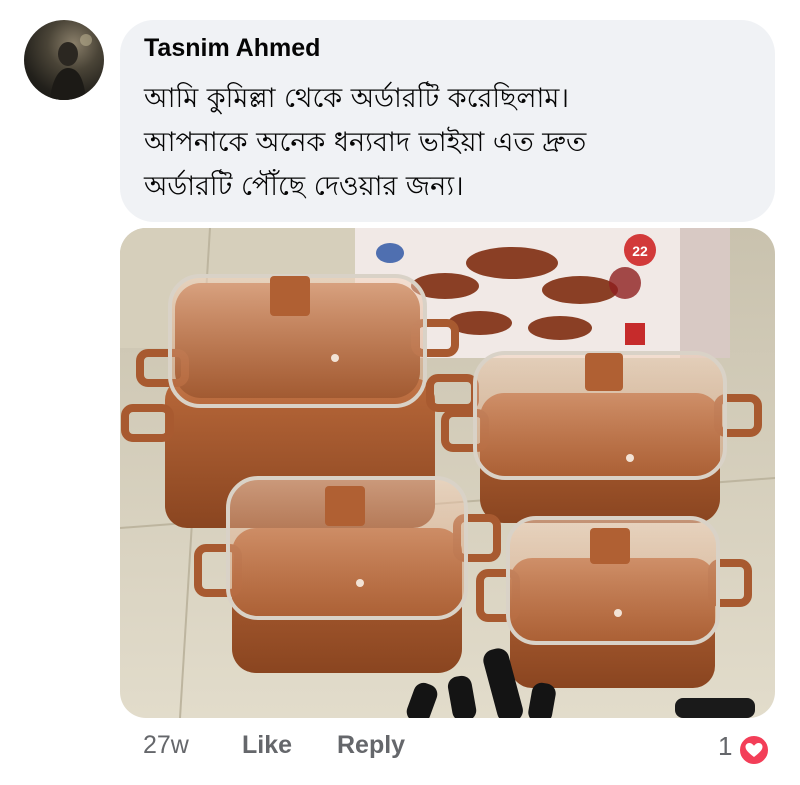  I want to click on reply-button: Reply, so click(371, 745).